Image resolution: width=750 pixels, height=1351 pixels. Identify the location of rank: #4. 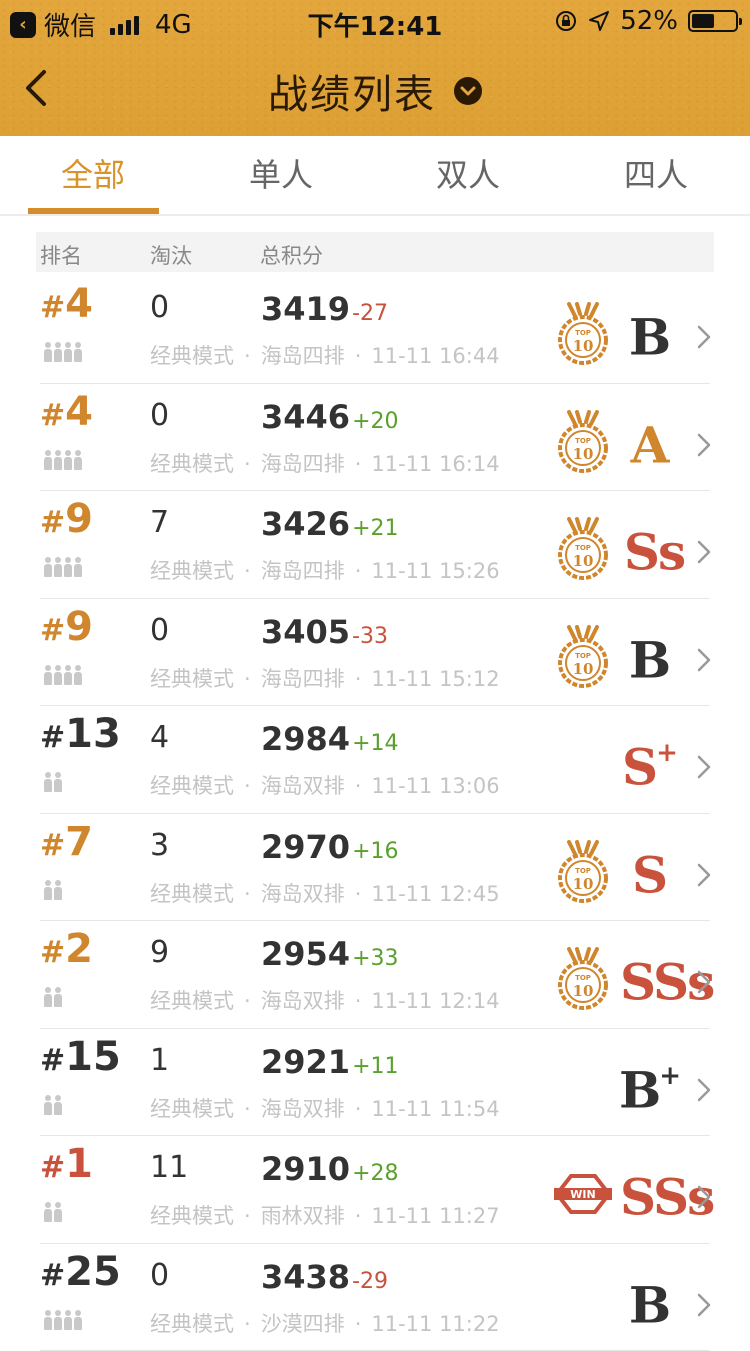
(66, 306).